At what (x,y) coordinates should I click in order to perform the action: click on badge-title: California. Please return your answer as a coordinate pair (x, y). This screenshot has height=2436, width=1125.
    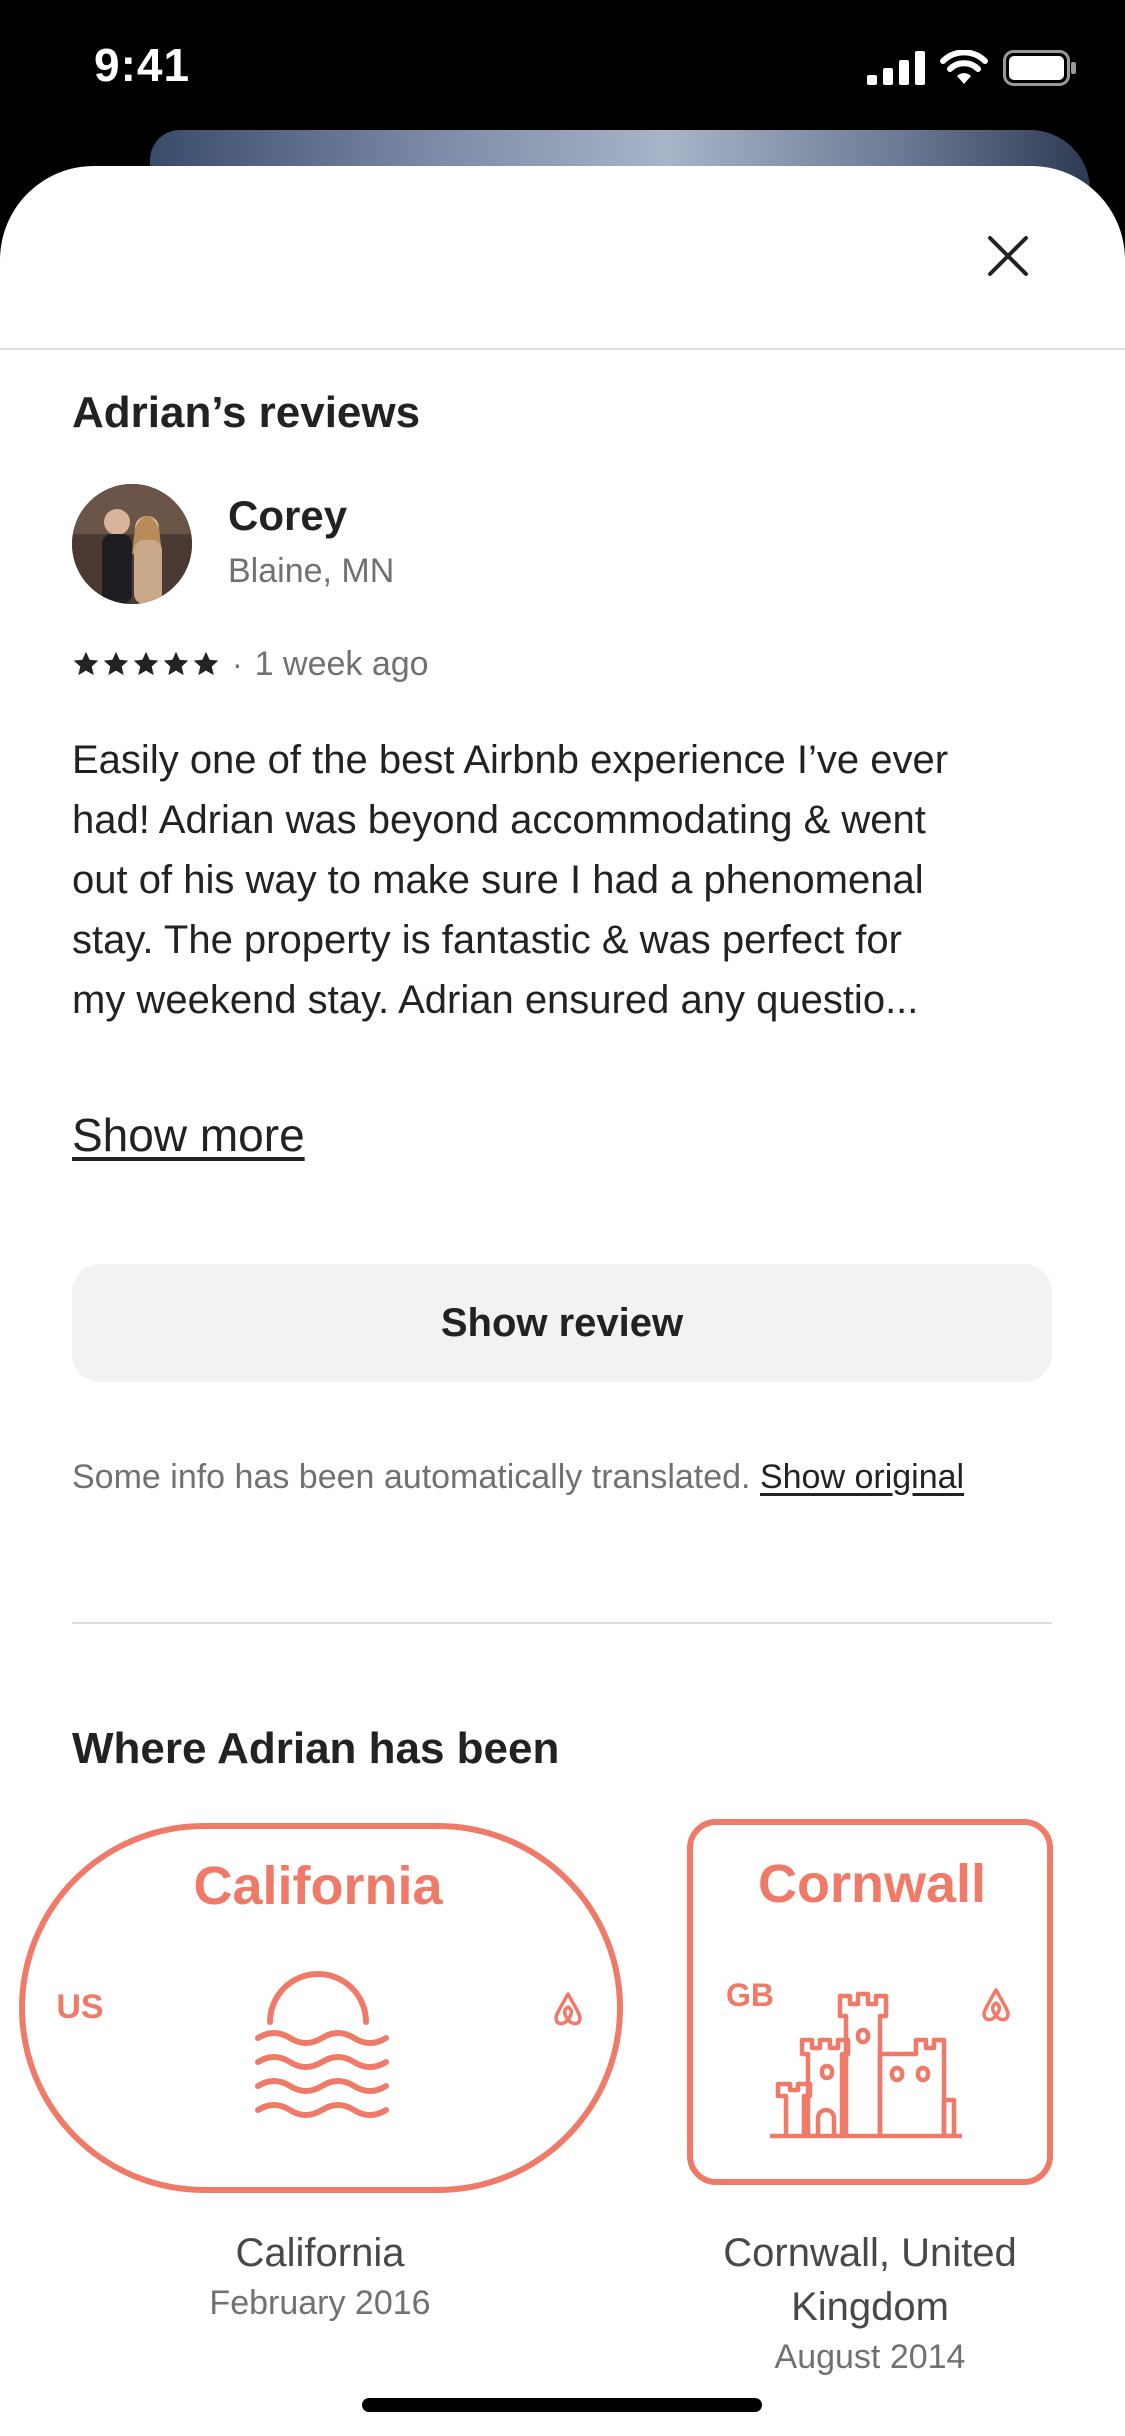
    Looking at the image, I should click on (318, 1886).